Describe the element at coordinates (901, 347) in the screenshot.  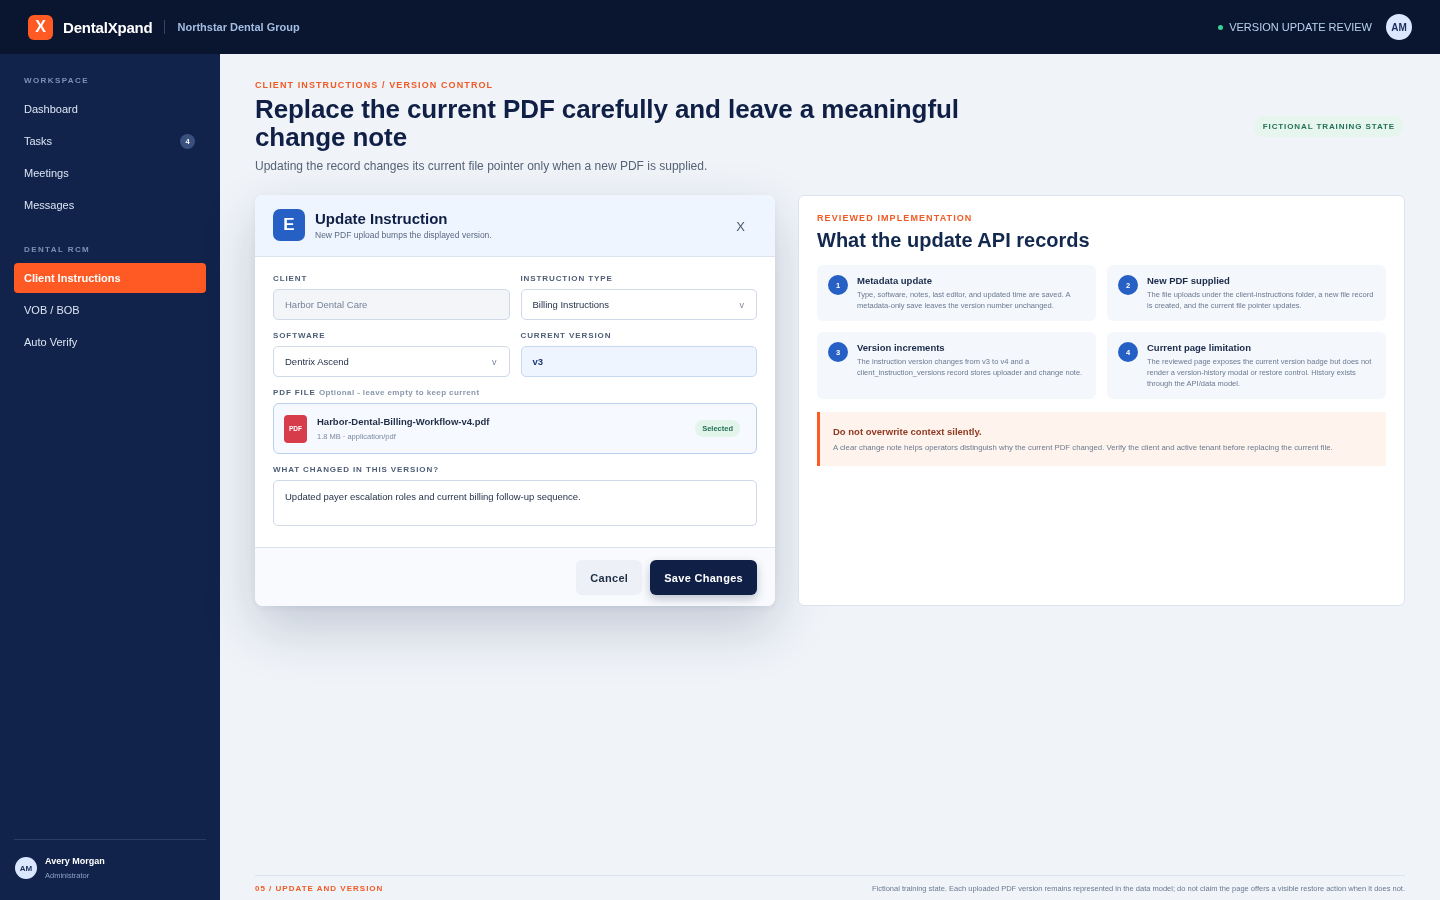
I see `step-title: Version increments` at that location.